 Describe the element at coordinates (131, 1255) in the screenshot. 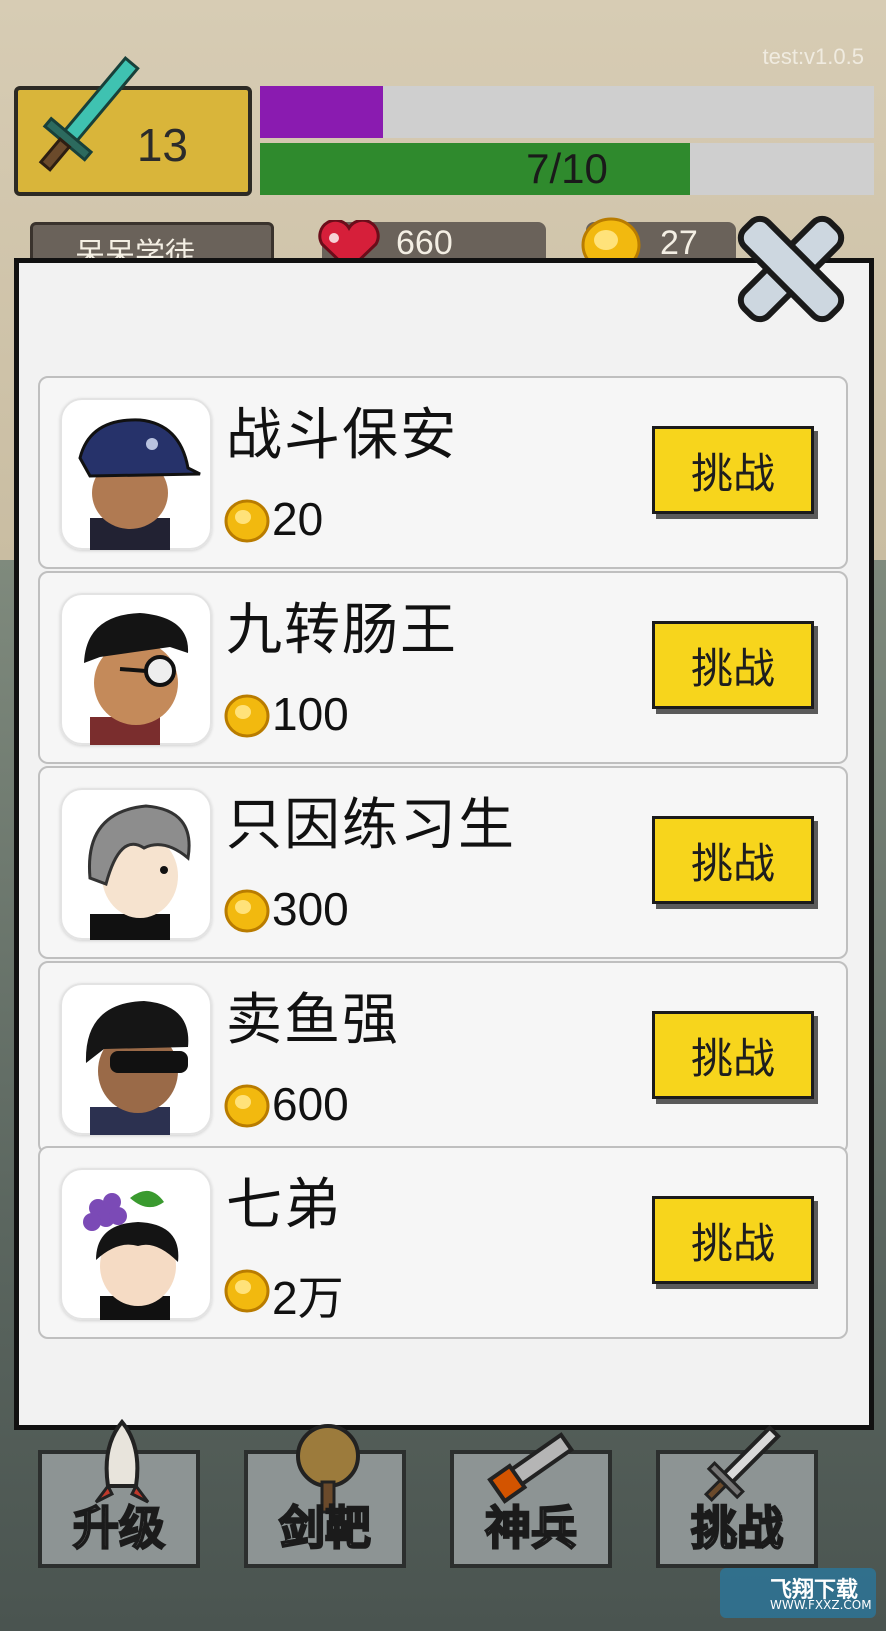

I see `grape-kid-avatar-icon` at that location.